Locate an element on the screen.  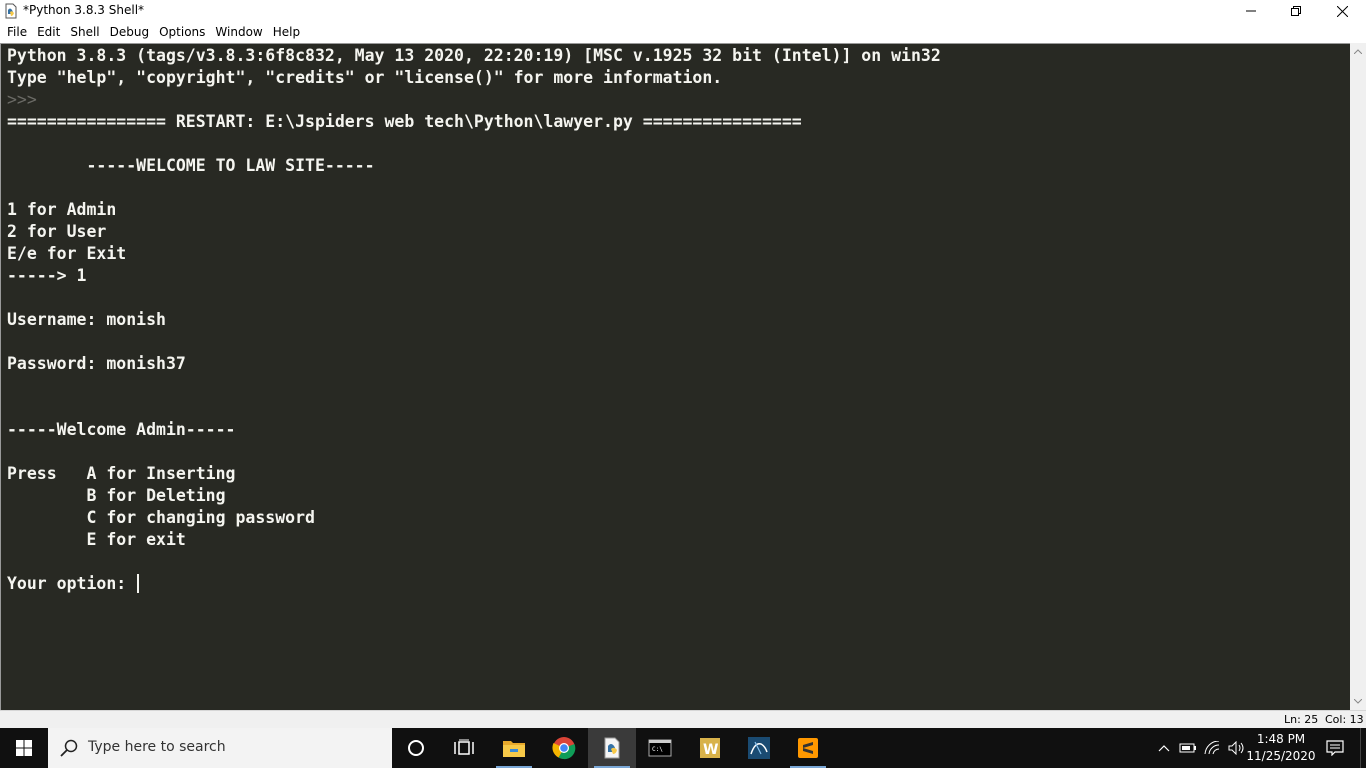
cortana-icon is located at coordinates (416, 748).